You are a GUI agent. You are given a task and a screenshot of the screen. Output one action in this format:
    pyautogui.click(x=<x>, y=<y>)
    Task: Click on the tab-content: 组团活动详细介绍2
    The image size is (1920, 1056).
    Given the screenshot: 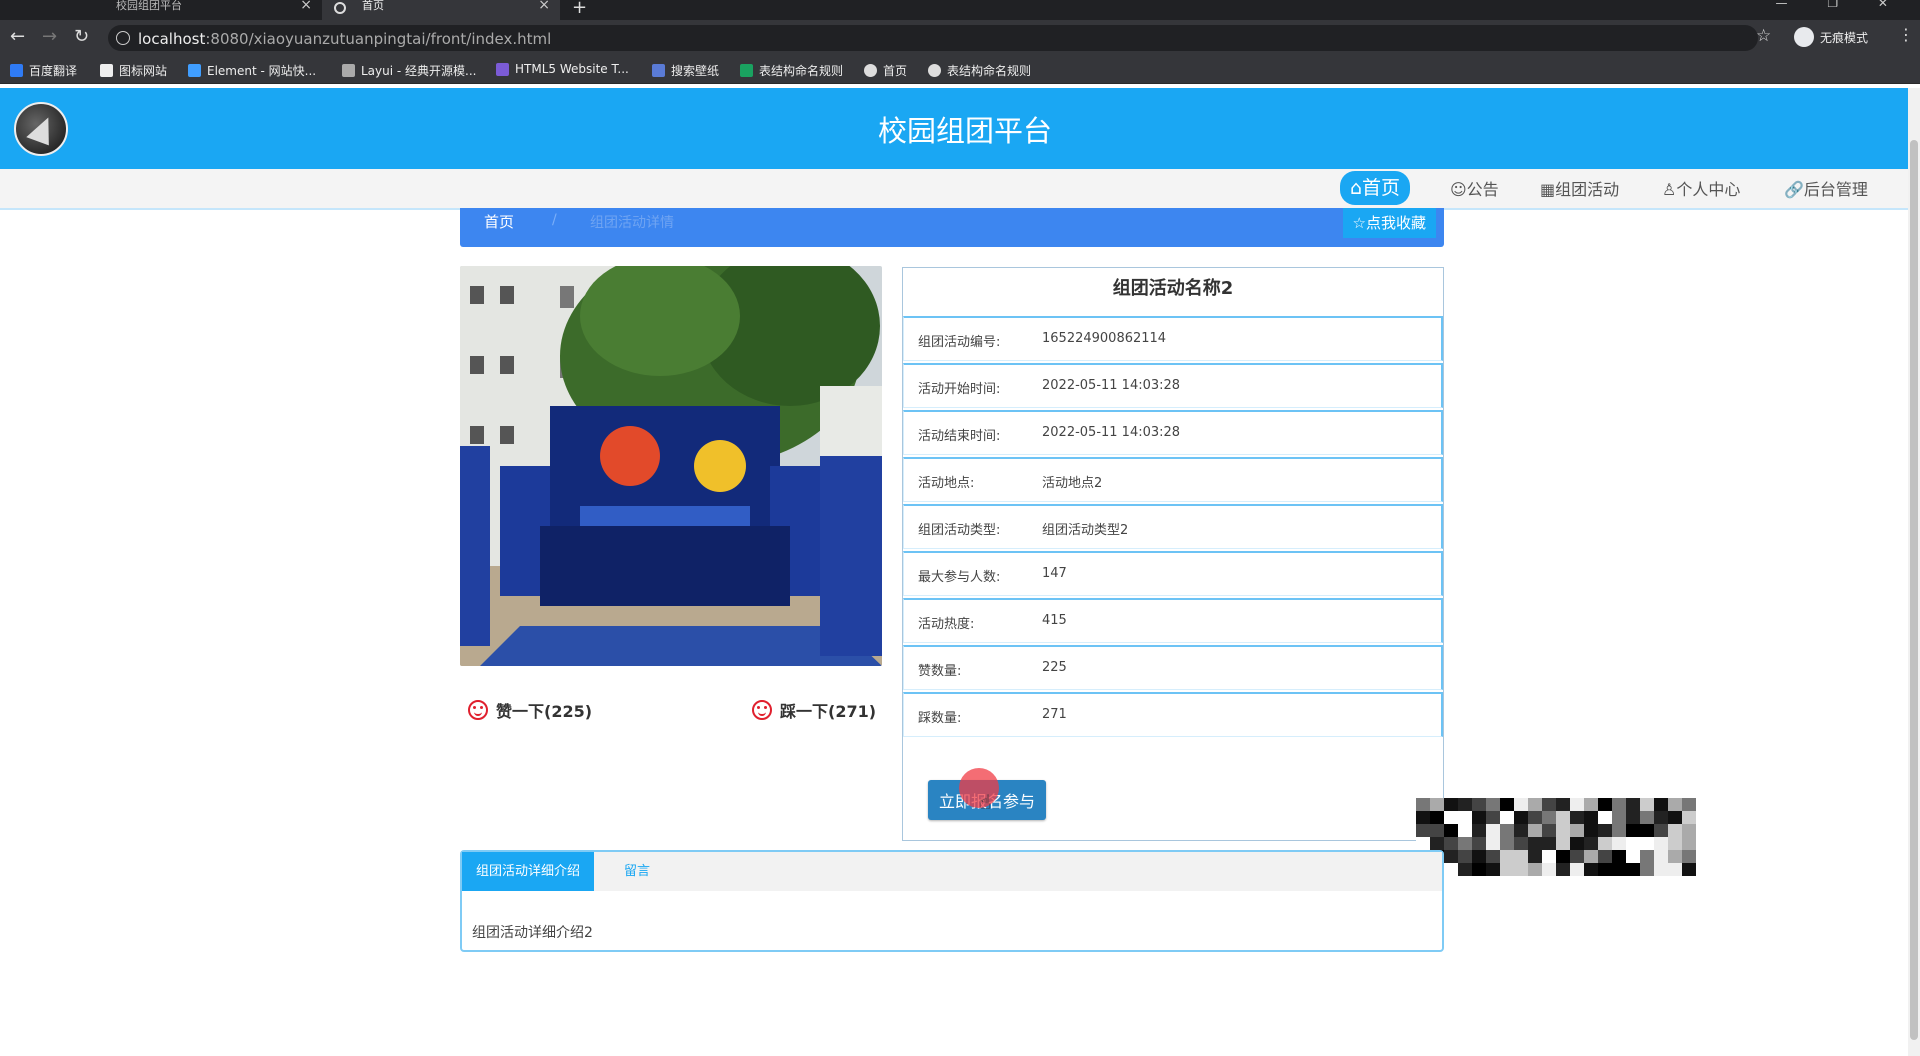 What is the action you would take?
    pyautogui.click(x=532, y=933)
    